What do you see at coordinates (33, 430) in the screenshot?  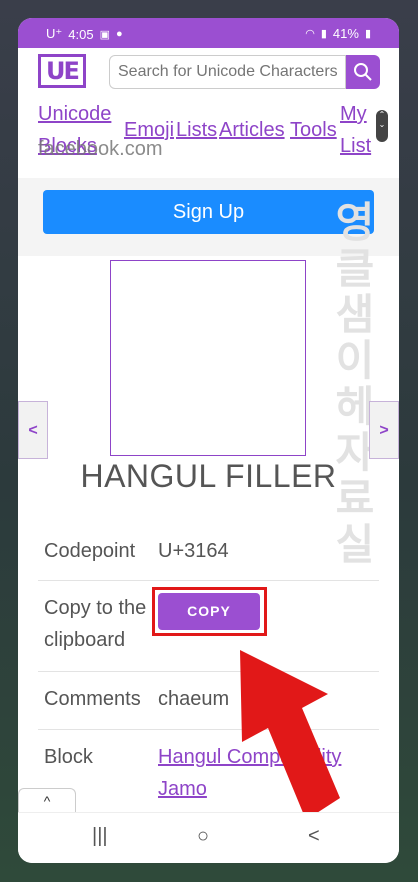 I see `prev-character-button: <` at bounding box center [33, 430].